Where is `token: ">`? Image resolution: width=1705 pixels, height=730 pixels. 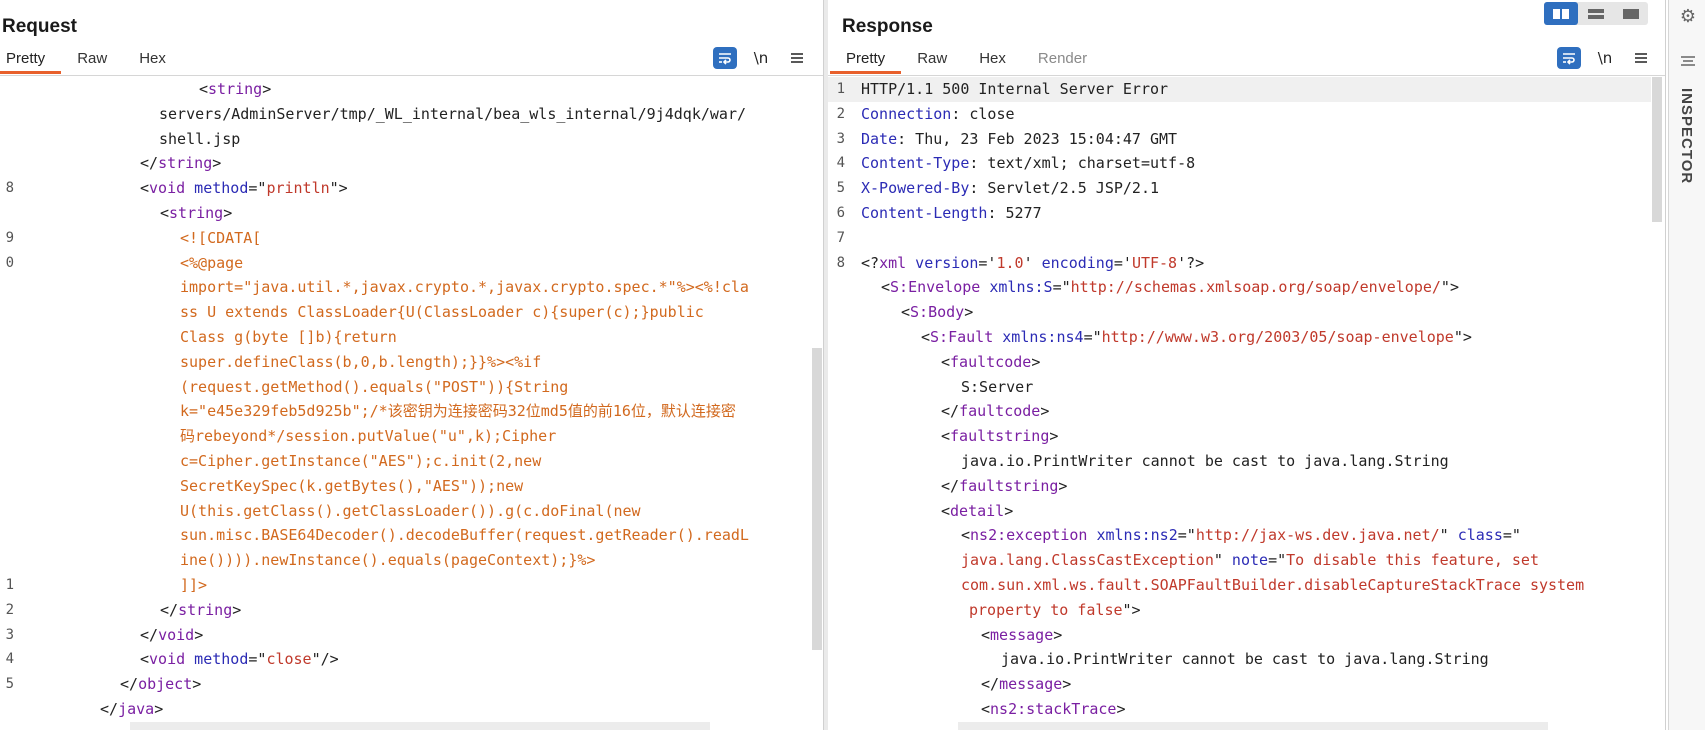 token: "> is located at coordinates (1131, 609).